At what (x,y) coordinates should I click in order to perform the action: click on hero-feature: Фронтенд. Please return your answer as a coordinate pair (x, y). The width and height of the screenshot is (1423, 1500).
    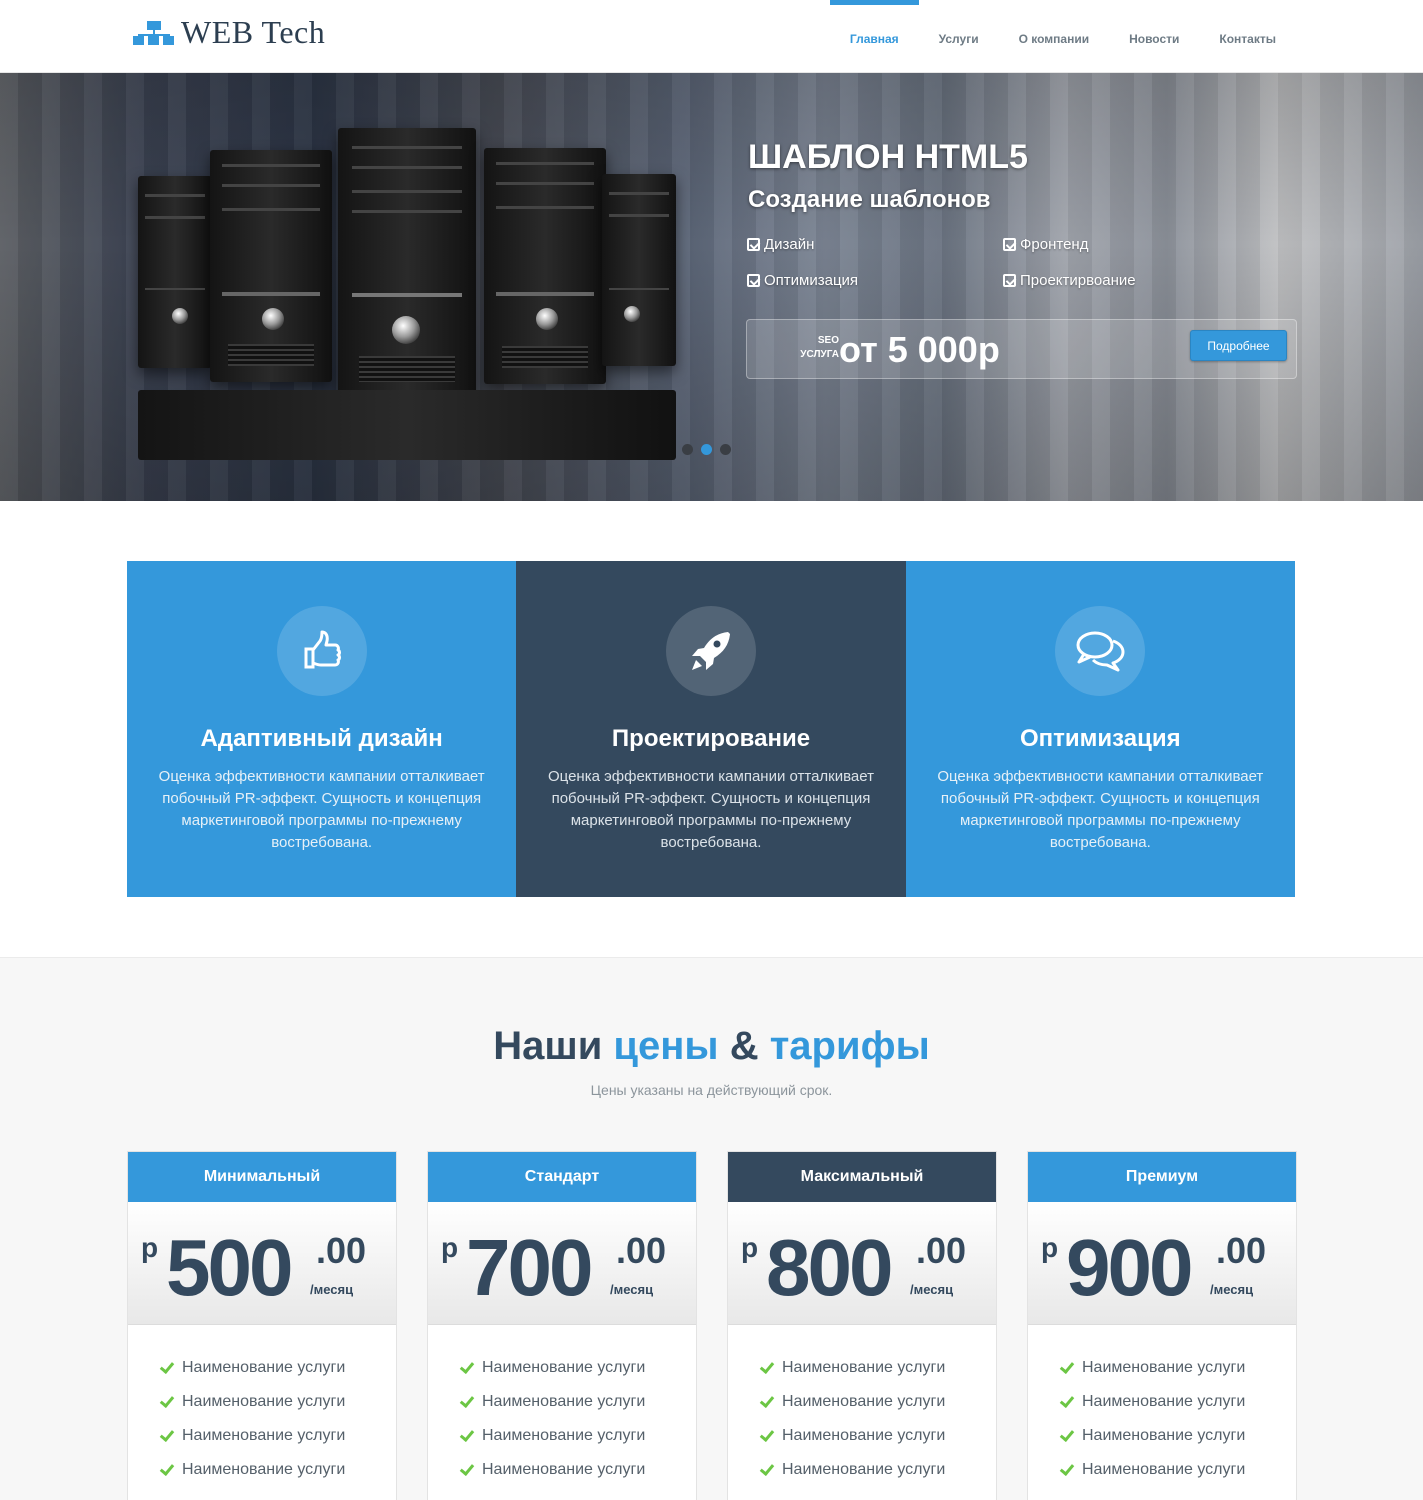
    Looking at the image, I should click on (1045, 244).